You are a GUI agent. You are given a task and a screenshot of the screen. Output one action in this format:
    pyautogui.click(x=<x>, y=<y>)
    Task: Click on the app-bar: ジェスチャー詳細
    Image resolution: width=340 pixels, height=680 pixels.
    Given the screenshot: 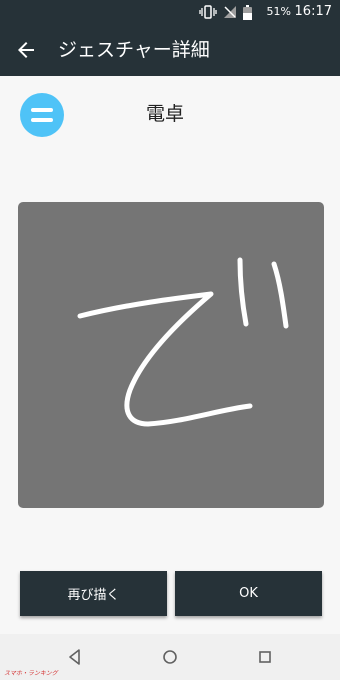 What is the action you would take?
    pyautogui.click(x=170, y=50)
    